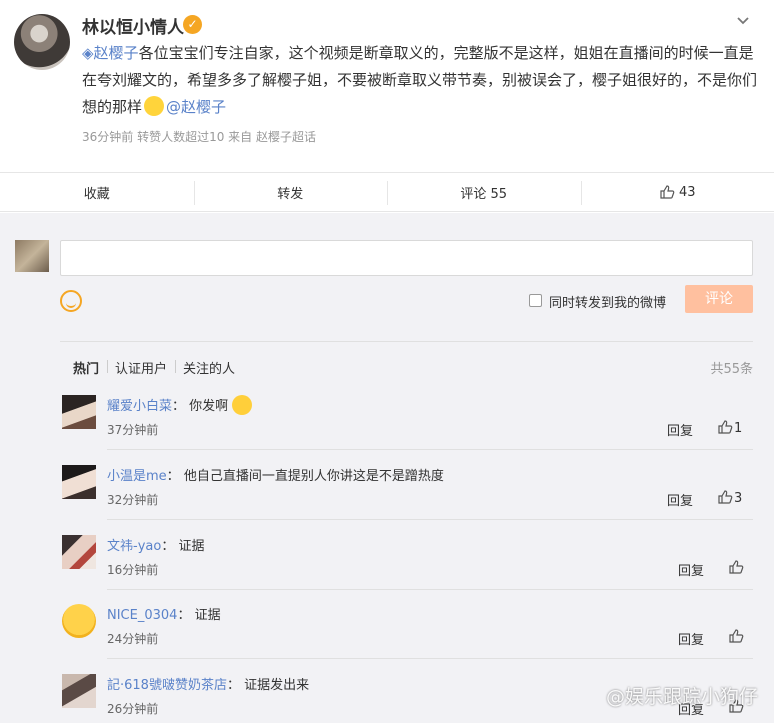 This screenshot has width=774, height=723. I want to click on commenter-name: 記·618號啵赞奶茶店, so click(167, 685).